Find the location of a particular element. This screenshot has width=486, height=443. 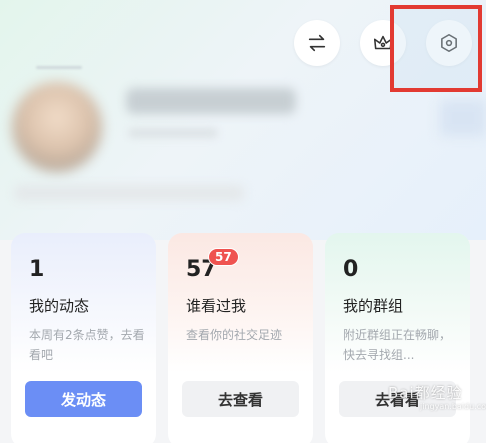

card-title: 我的动态 is located at coordinates (59, 306).